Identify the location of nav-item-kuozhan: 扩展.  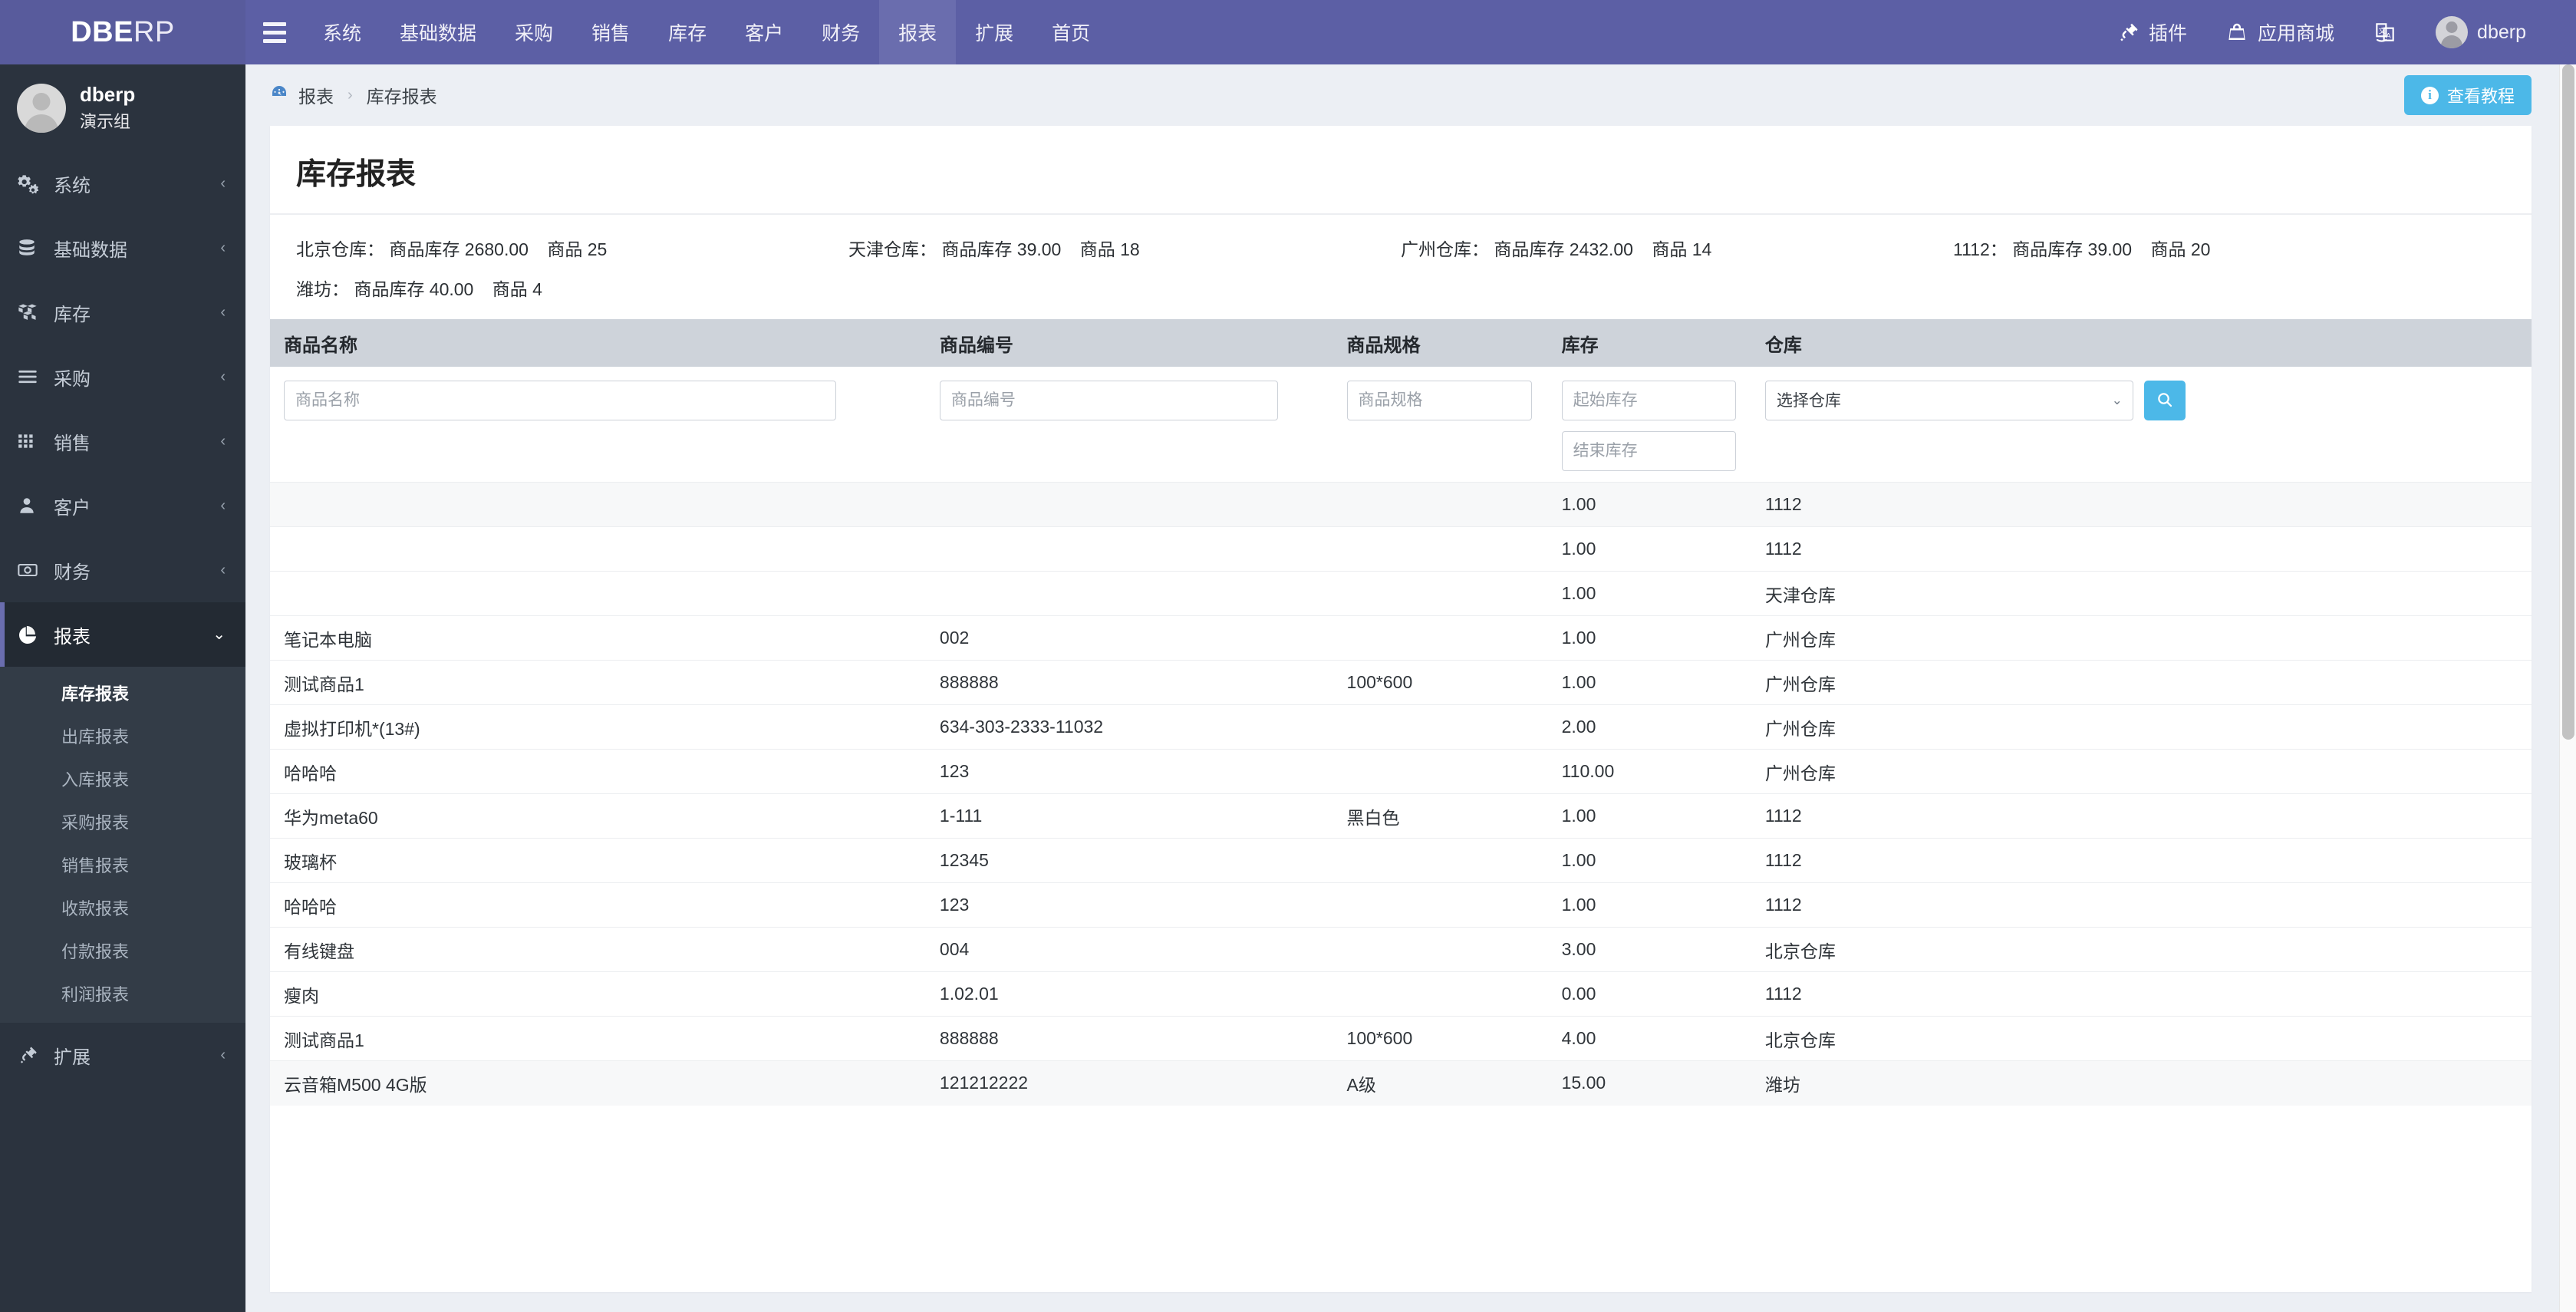
(994, 32).